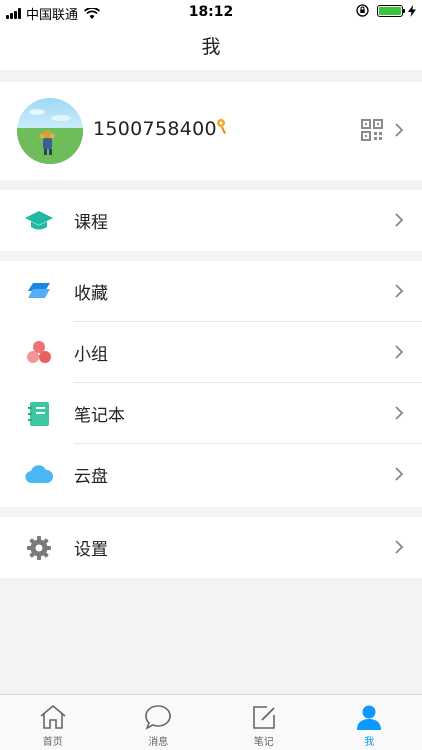 This screenshot has height=750, width=422. What do you see at coordinates (38, 414) in the screenshot?
I see `notebook-icon` at bounding box center [38, 414].